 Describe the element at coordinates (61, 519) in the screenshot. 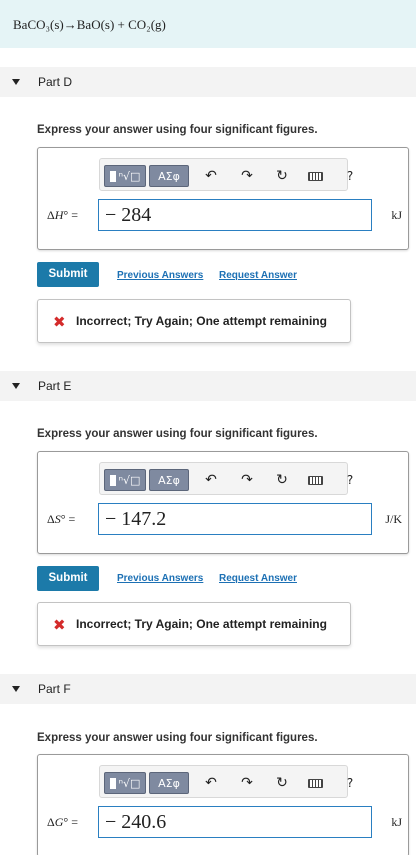

I see `answer-label: ΔS° =` at that location.